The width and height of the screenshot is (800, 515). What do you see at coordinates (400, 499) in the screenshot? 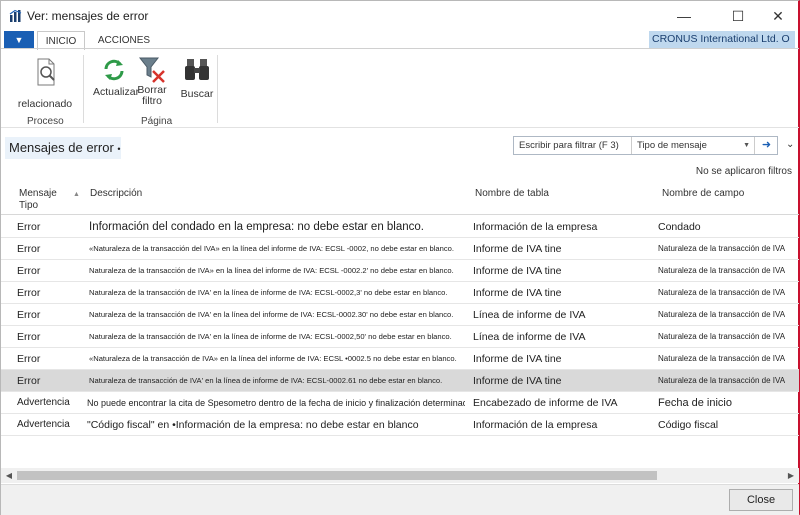
I see `dialog-footer: Close` at bounding box center [400, 499].